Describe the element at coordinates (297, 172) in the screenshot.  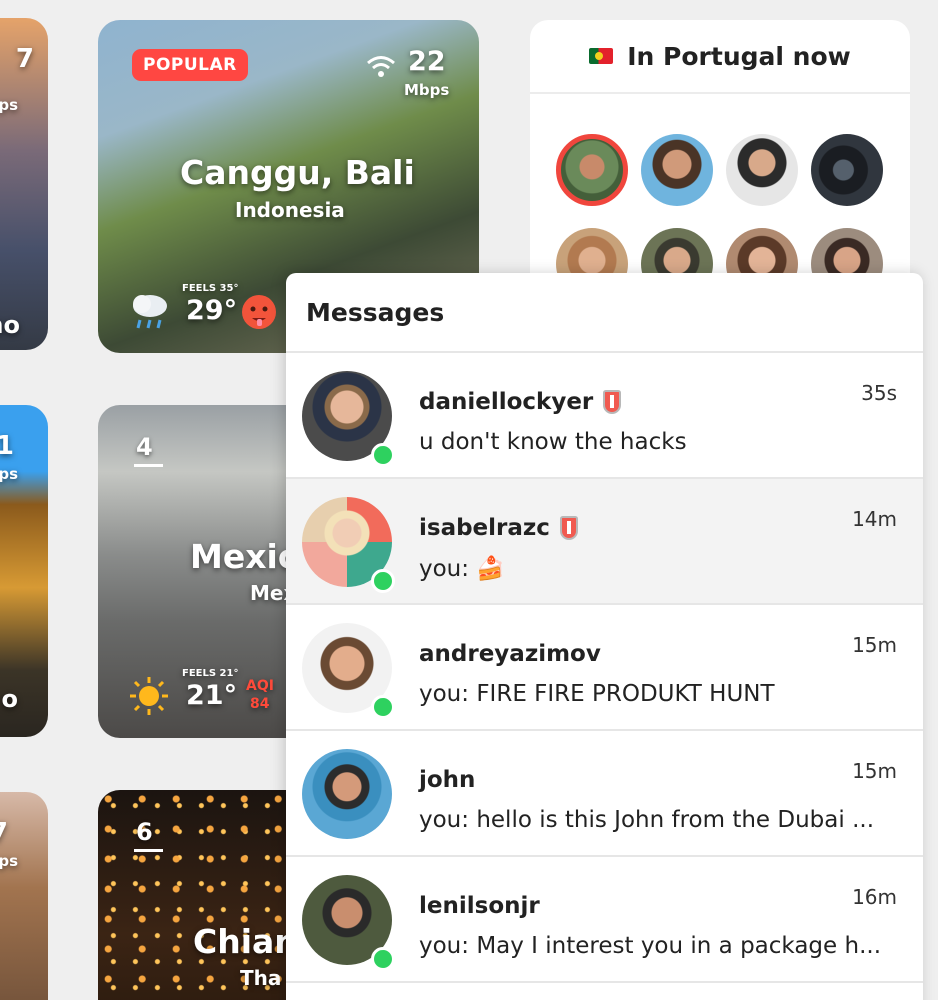
I see `city-name: Canggu, Bali` at that location.